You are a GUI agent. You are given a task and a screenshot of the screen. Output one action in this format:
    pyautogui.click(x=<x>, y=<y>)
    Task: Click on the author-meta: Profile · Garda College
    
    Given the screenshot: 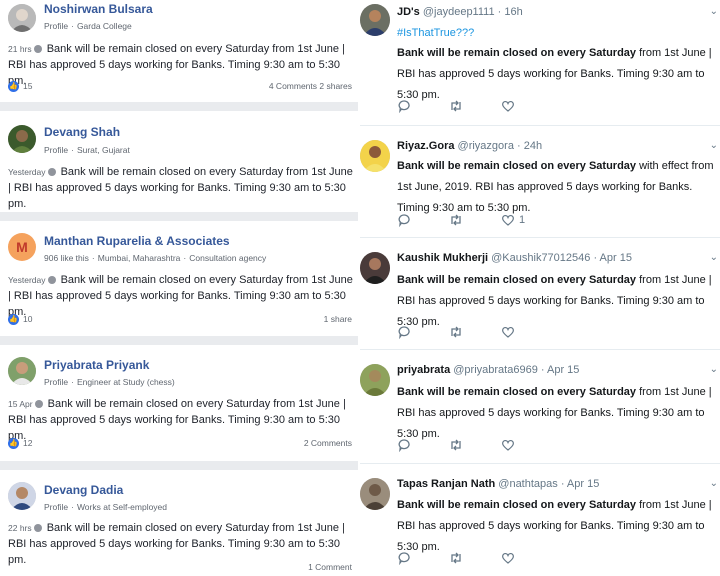 What is the action you would take?
    pyautogui.click(x=88, y=26)
    